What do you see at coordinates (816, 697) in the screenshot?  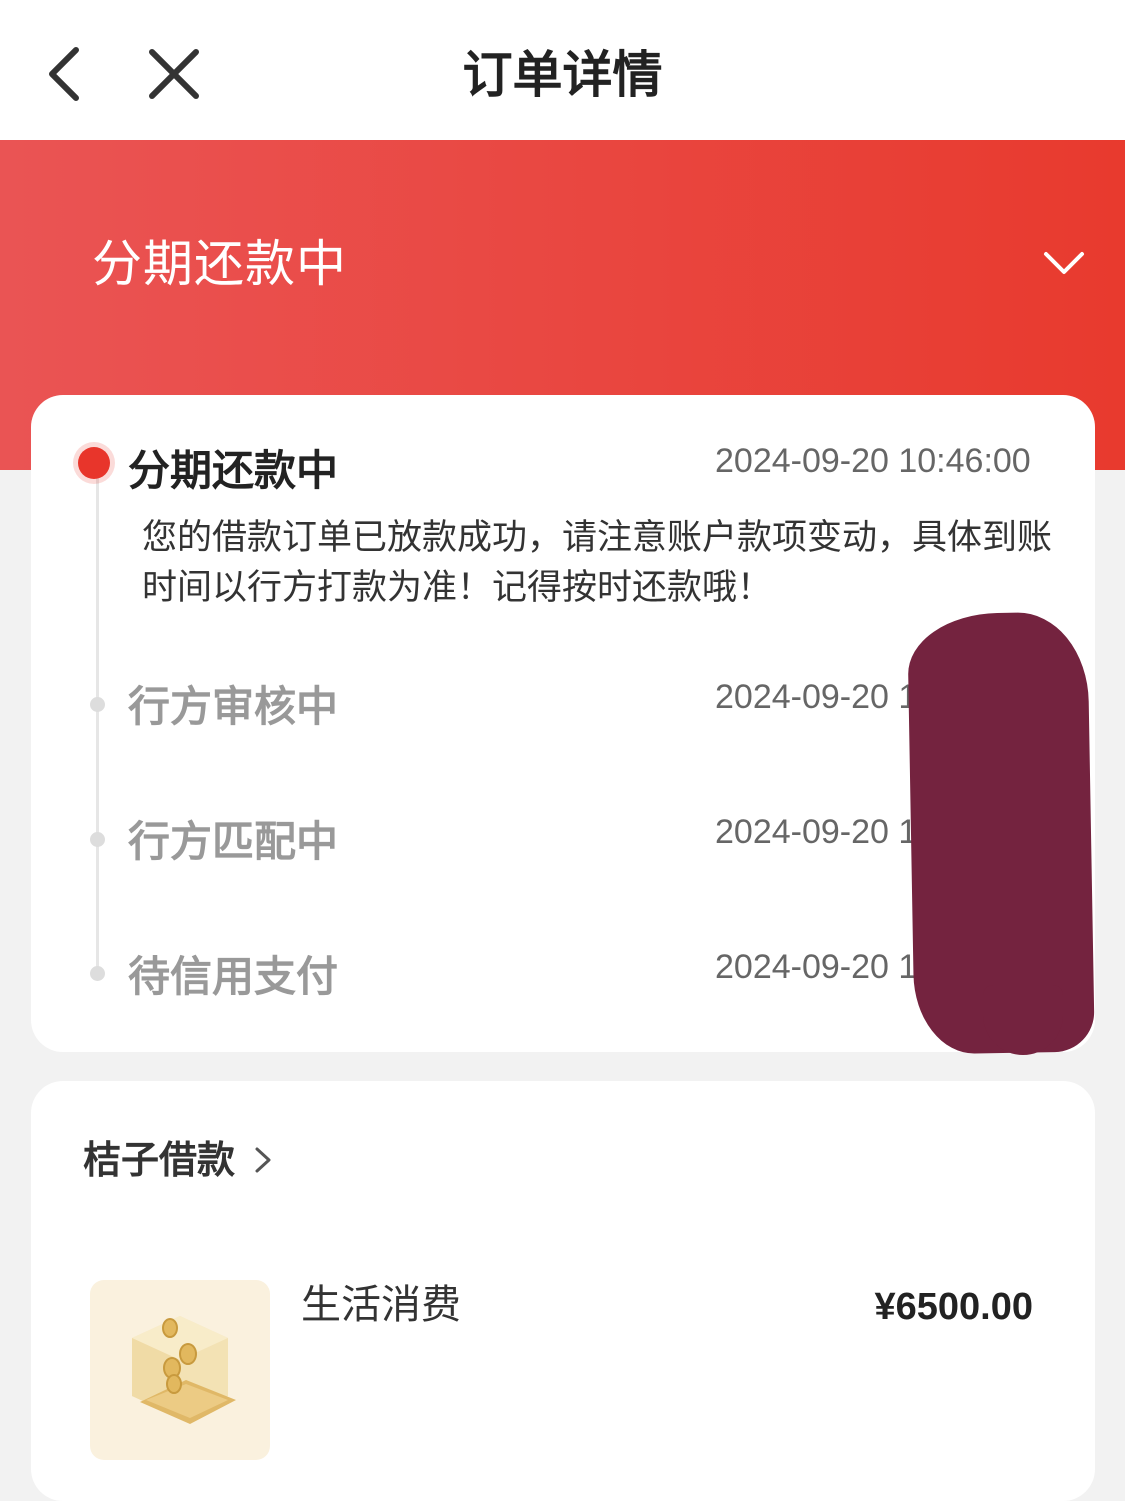 I see `timeline-time-2: 2024-09-20 1` at bounding box center [816, 697].